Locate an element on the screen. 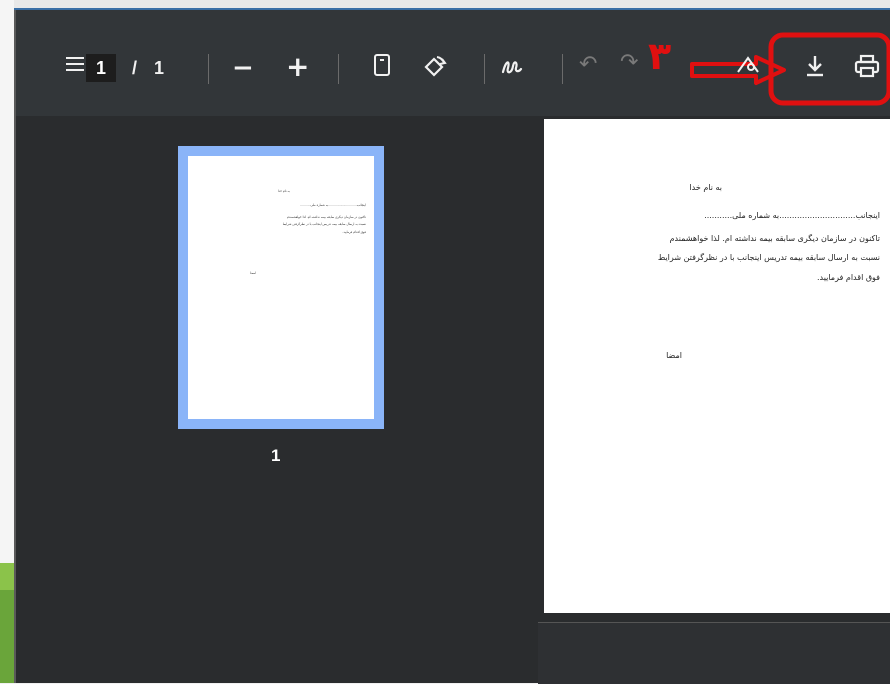 The width and height of the screenshot is (890, 684). download-icon is located at coordinates (815, 66).